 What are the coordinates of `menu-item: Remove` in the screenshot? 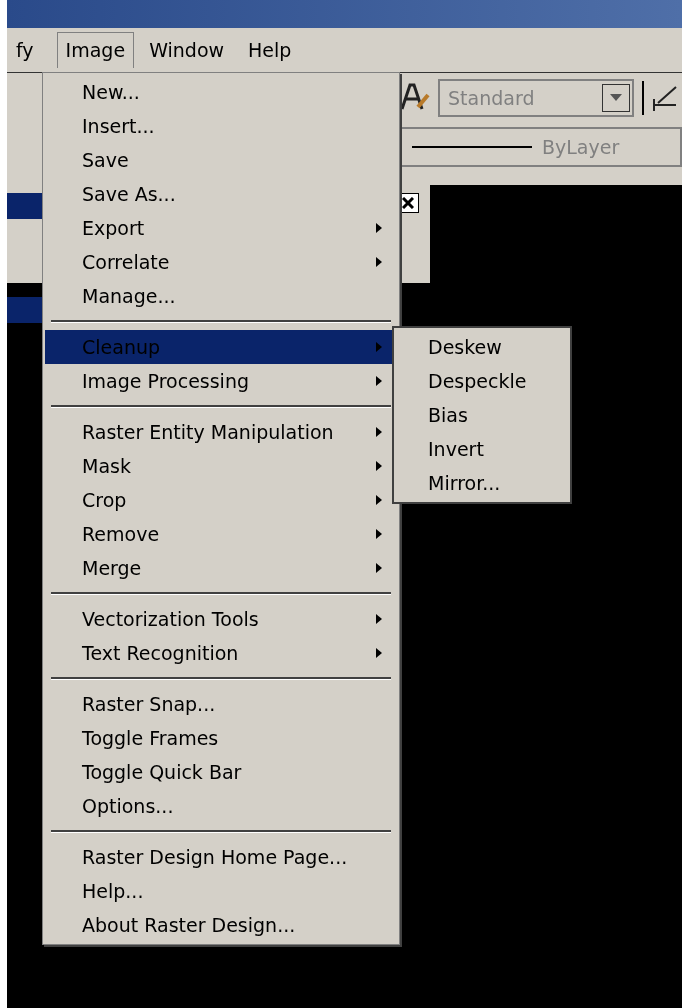 It's located at (221, 534).